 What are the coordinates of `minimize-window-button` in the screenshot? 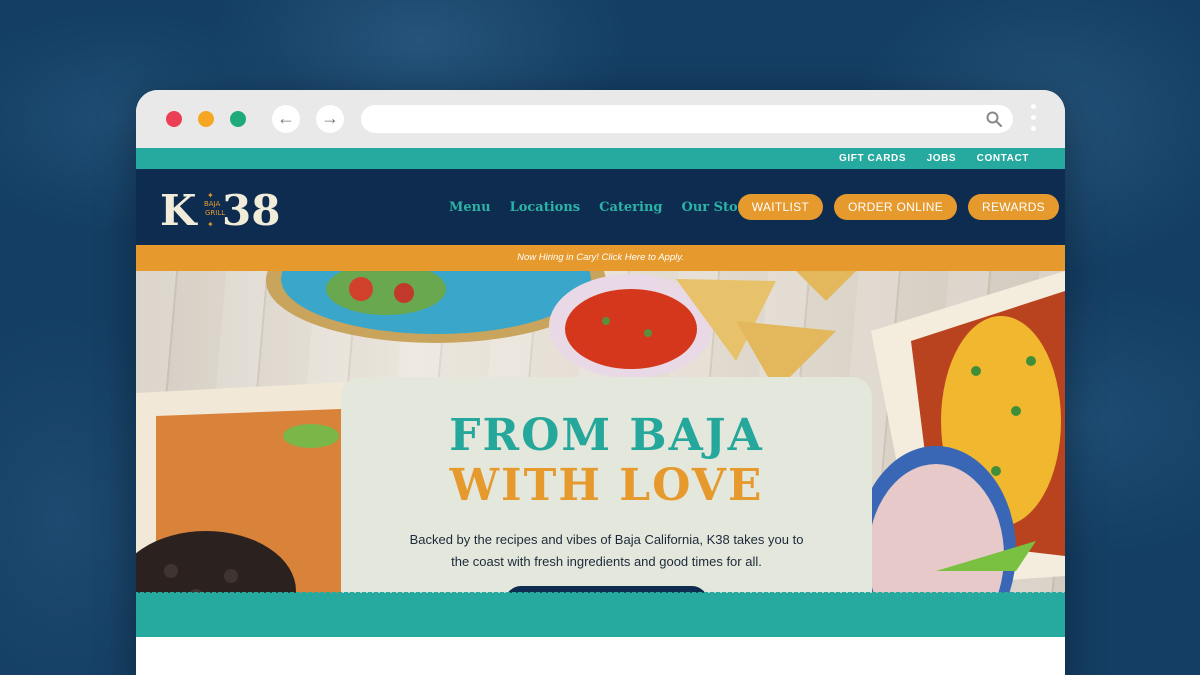 It's located at (206, 119).